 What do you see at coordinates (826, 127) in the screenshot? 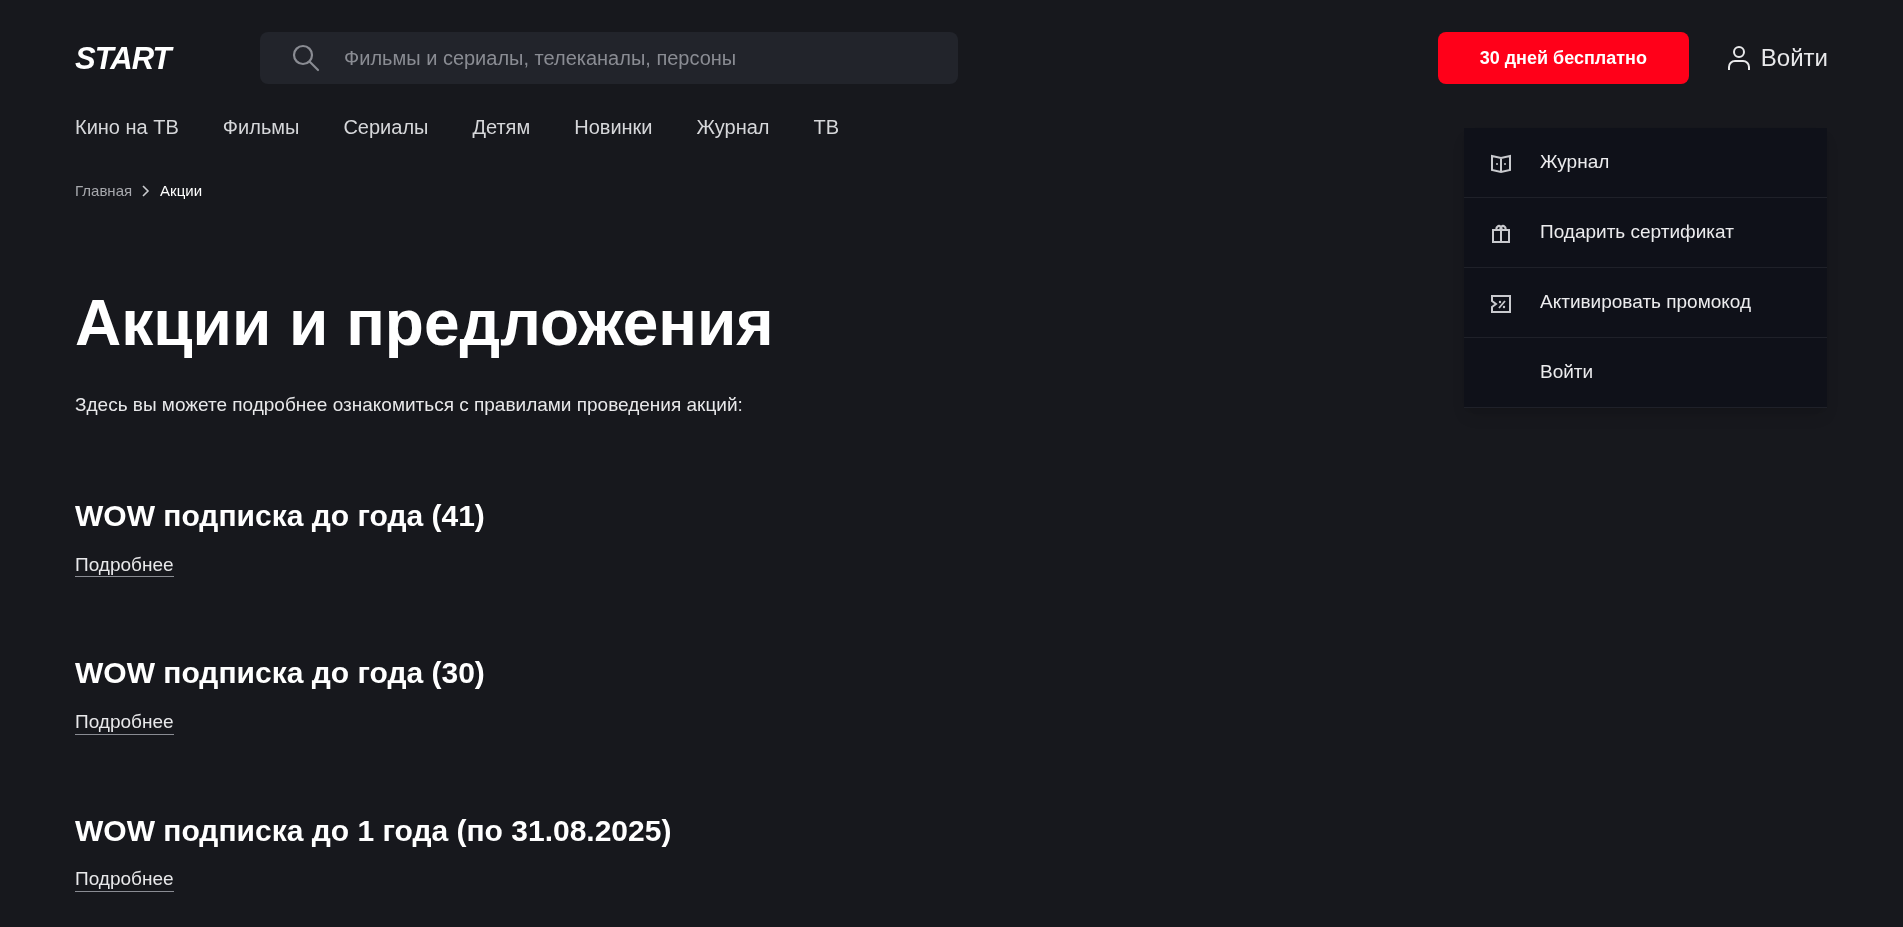
I see `nav-link: ТВ` at bounding box center [826, 127].